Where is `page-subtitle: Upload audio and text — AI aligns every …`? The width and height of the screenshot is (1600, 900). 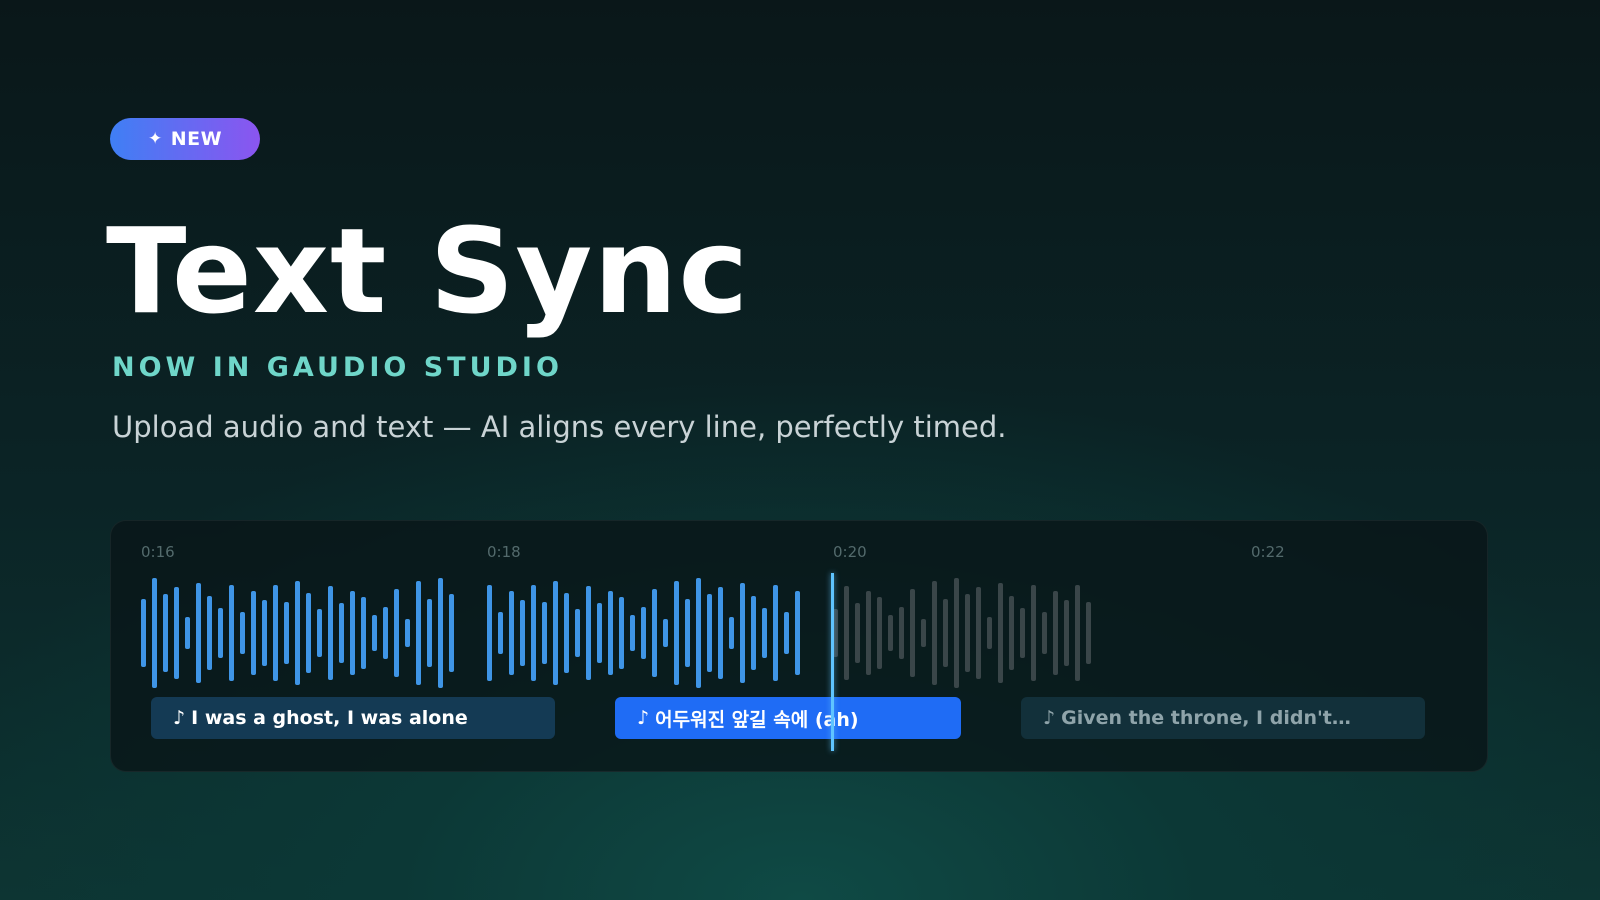
page-subtitle: Upload audio and text — AI aligns every … is located at coordinates (559, 427).